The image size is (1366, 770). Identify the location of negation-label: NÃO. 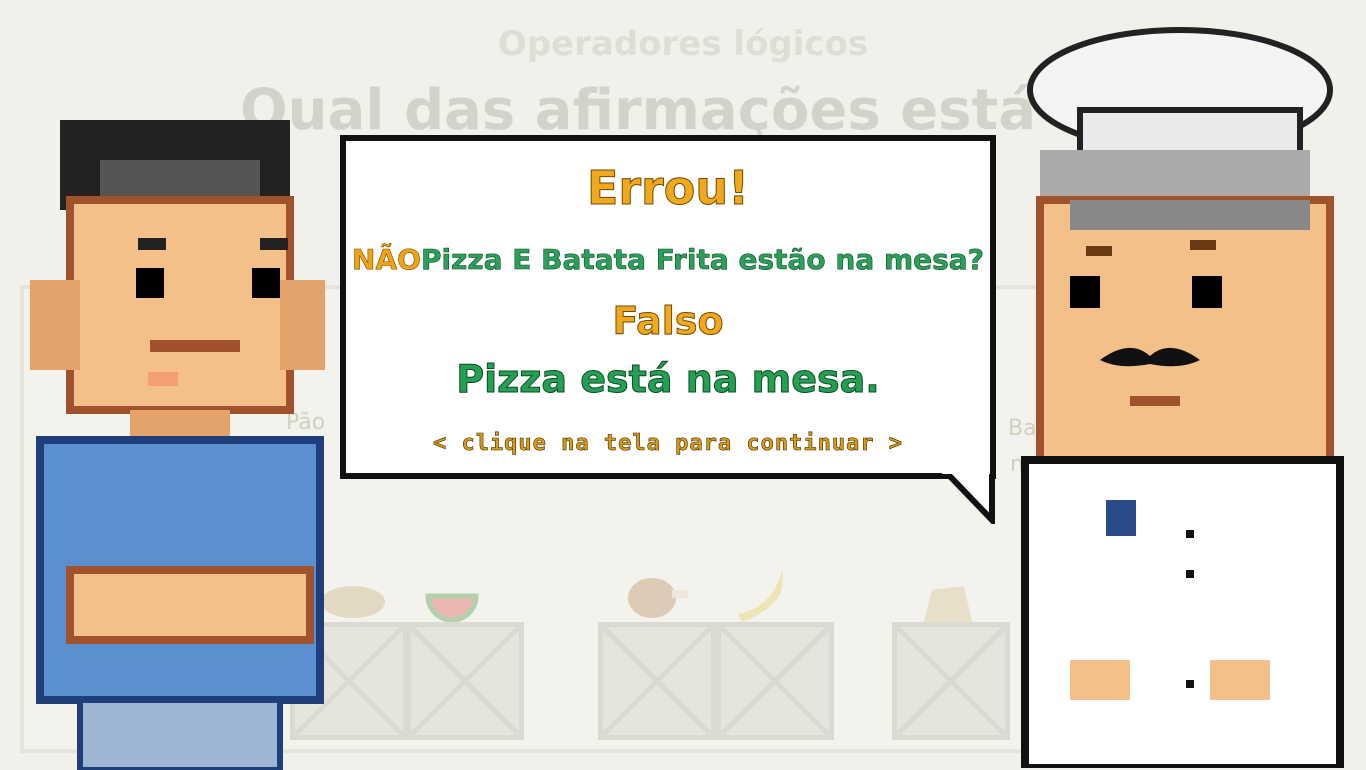
(387, 260).